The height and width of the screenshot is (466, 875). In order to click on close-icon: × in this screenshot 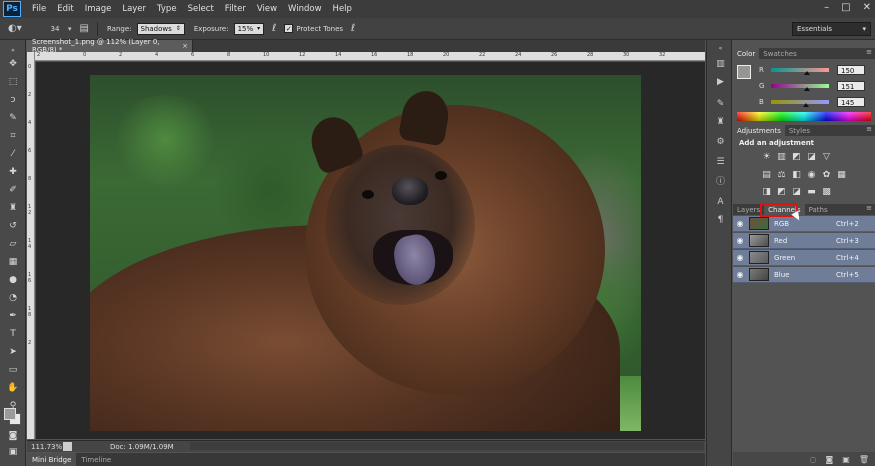, I will do `click(185, 46)`.